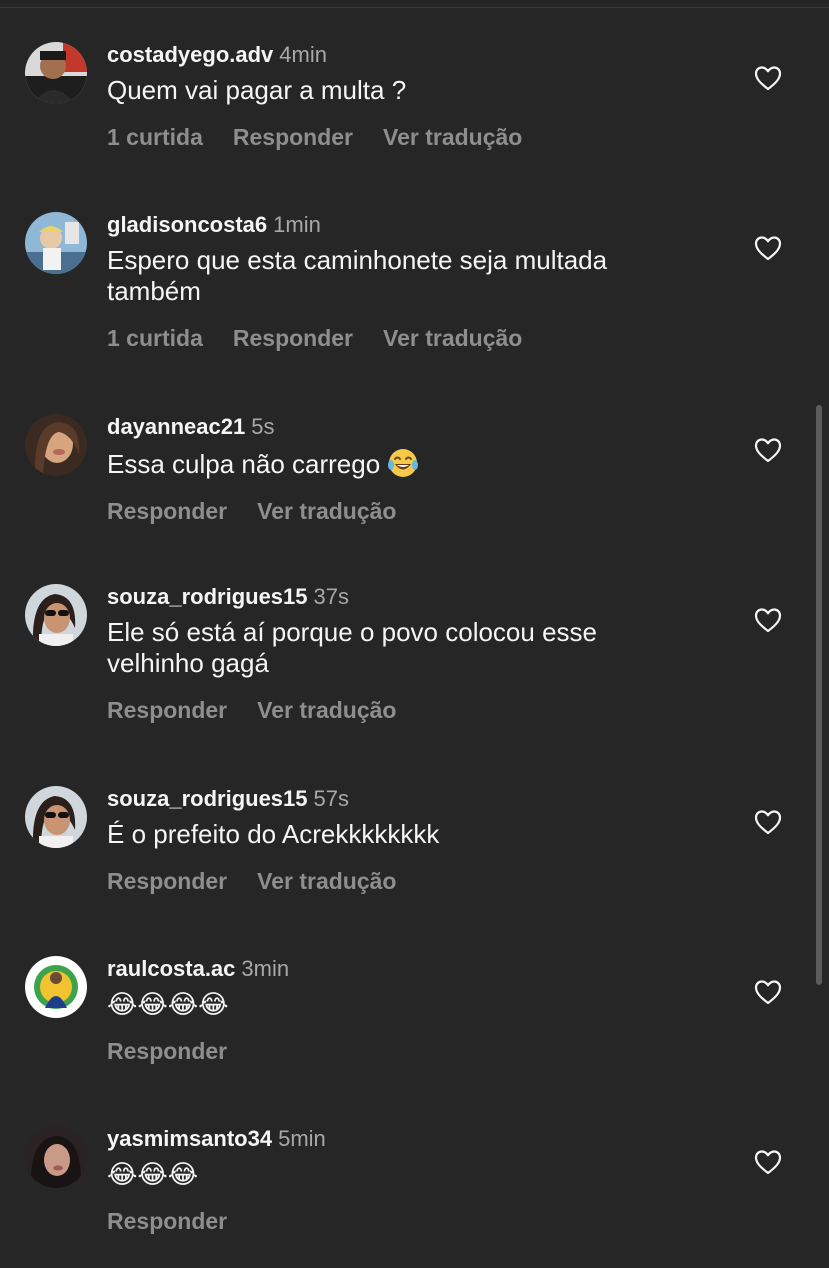 The width and height of the screenshot is (829, 1268). Describe the element at coordinates (244, 464) in the screenshot. I see `comment-text-body: Essa culpa não carrego` at that location.